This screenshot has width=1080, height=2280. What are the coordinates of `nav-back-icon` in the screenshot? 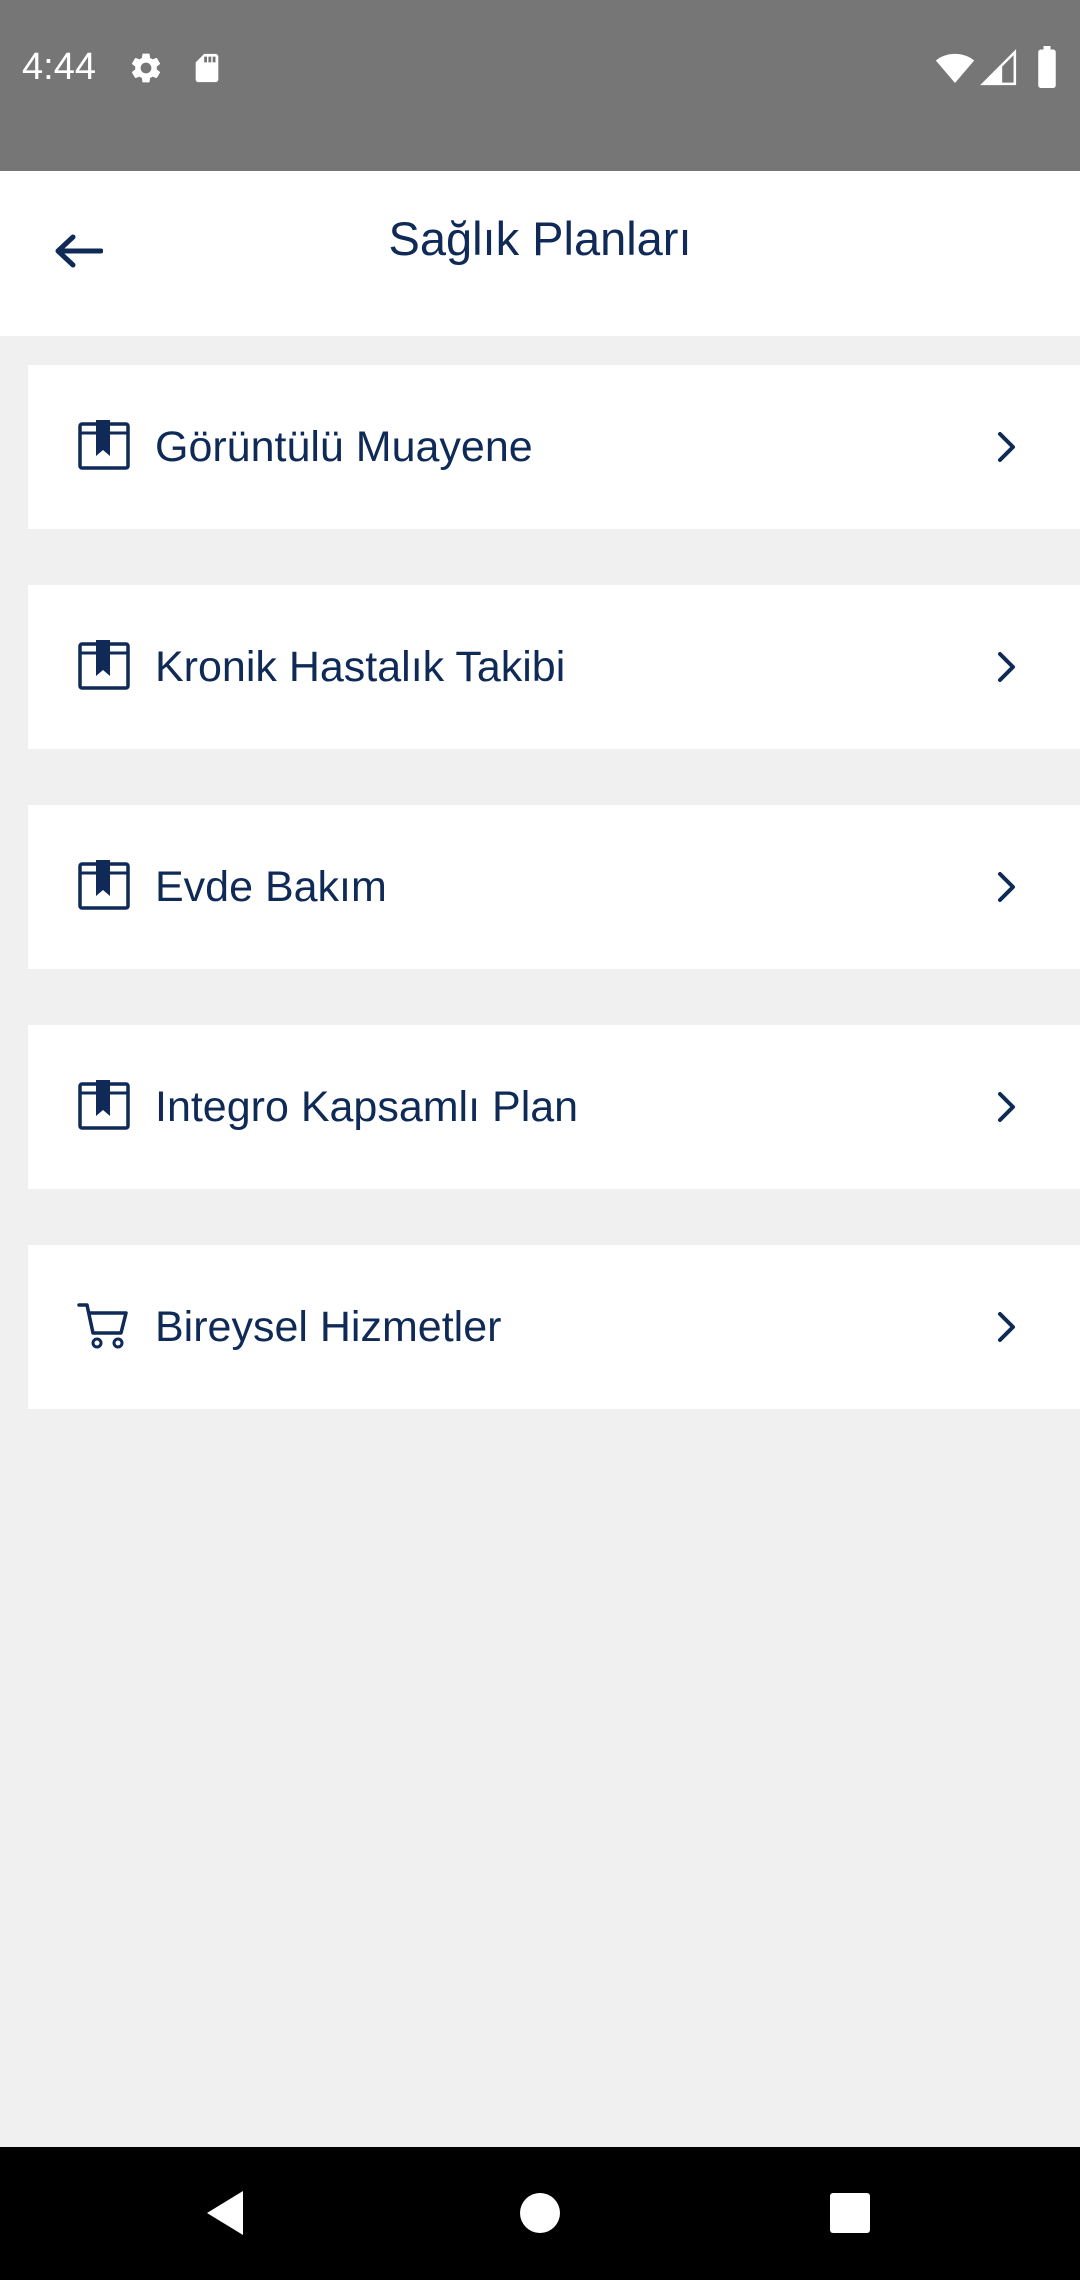 It's located at (225, 2213).